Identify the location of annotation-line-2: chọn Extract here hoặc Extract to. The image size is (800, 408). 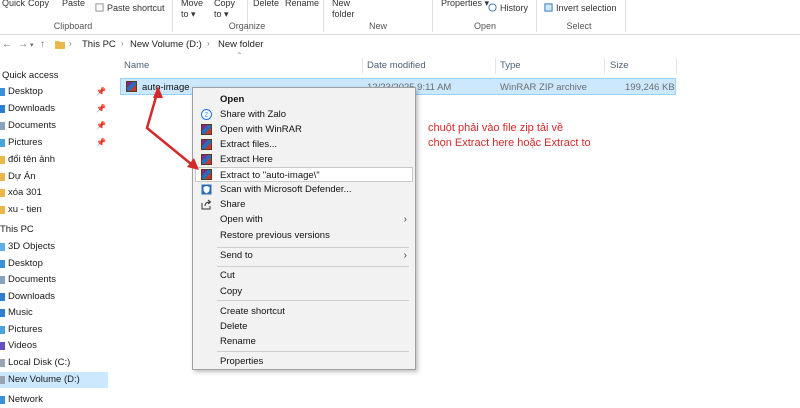
(509, 143).